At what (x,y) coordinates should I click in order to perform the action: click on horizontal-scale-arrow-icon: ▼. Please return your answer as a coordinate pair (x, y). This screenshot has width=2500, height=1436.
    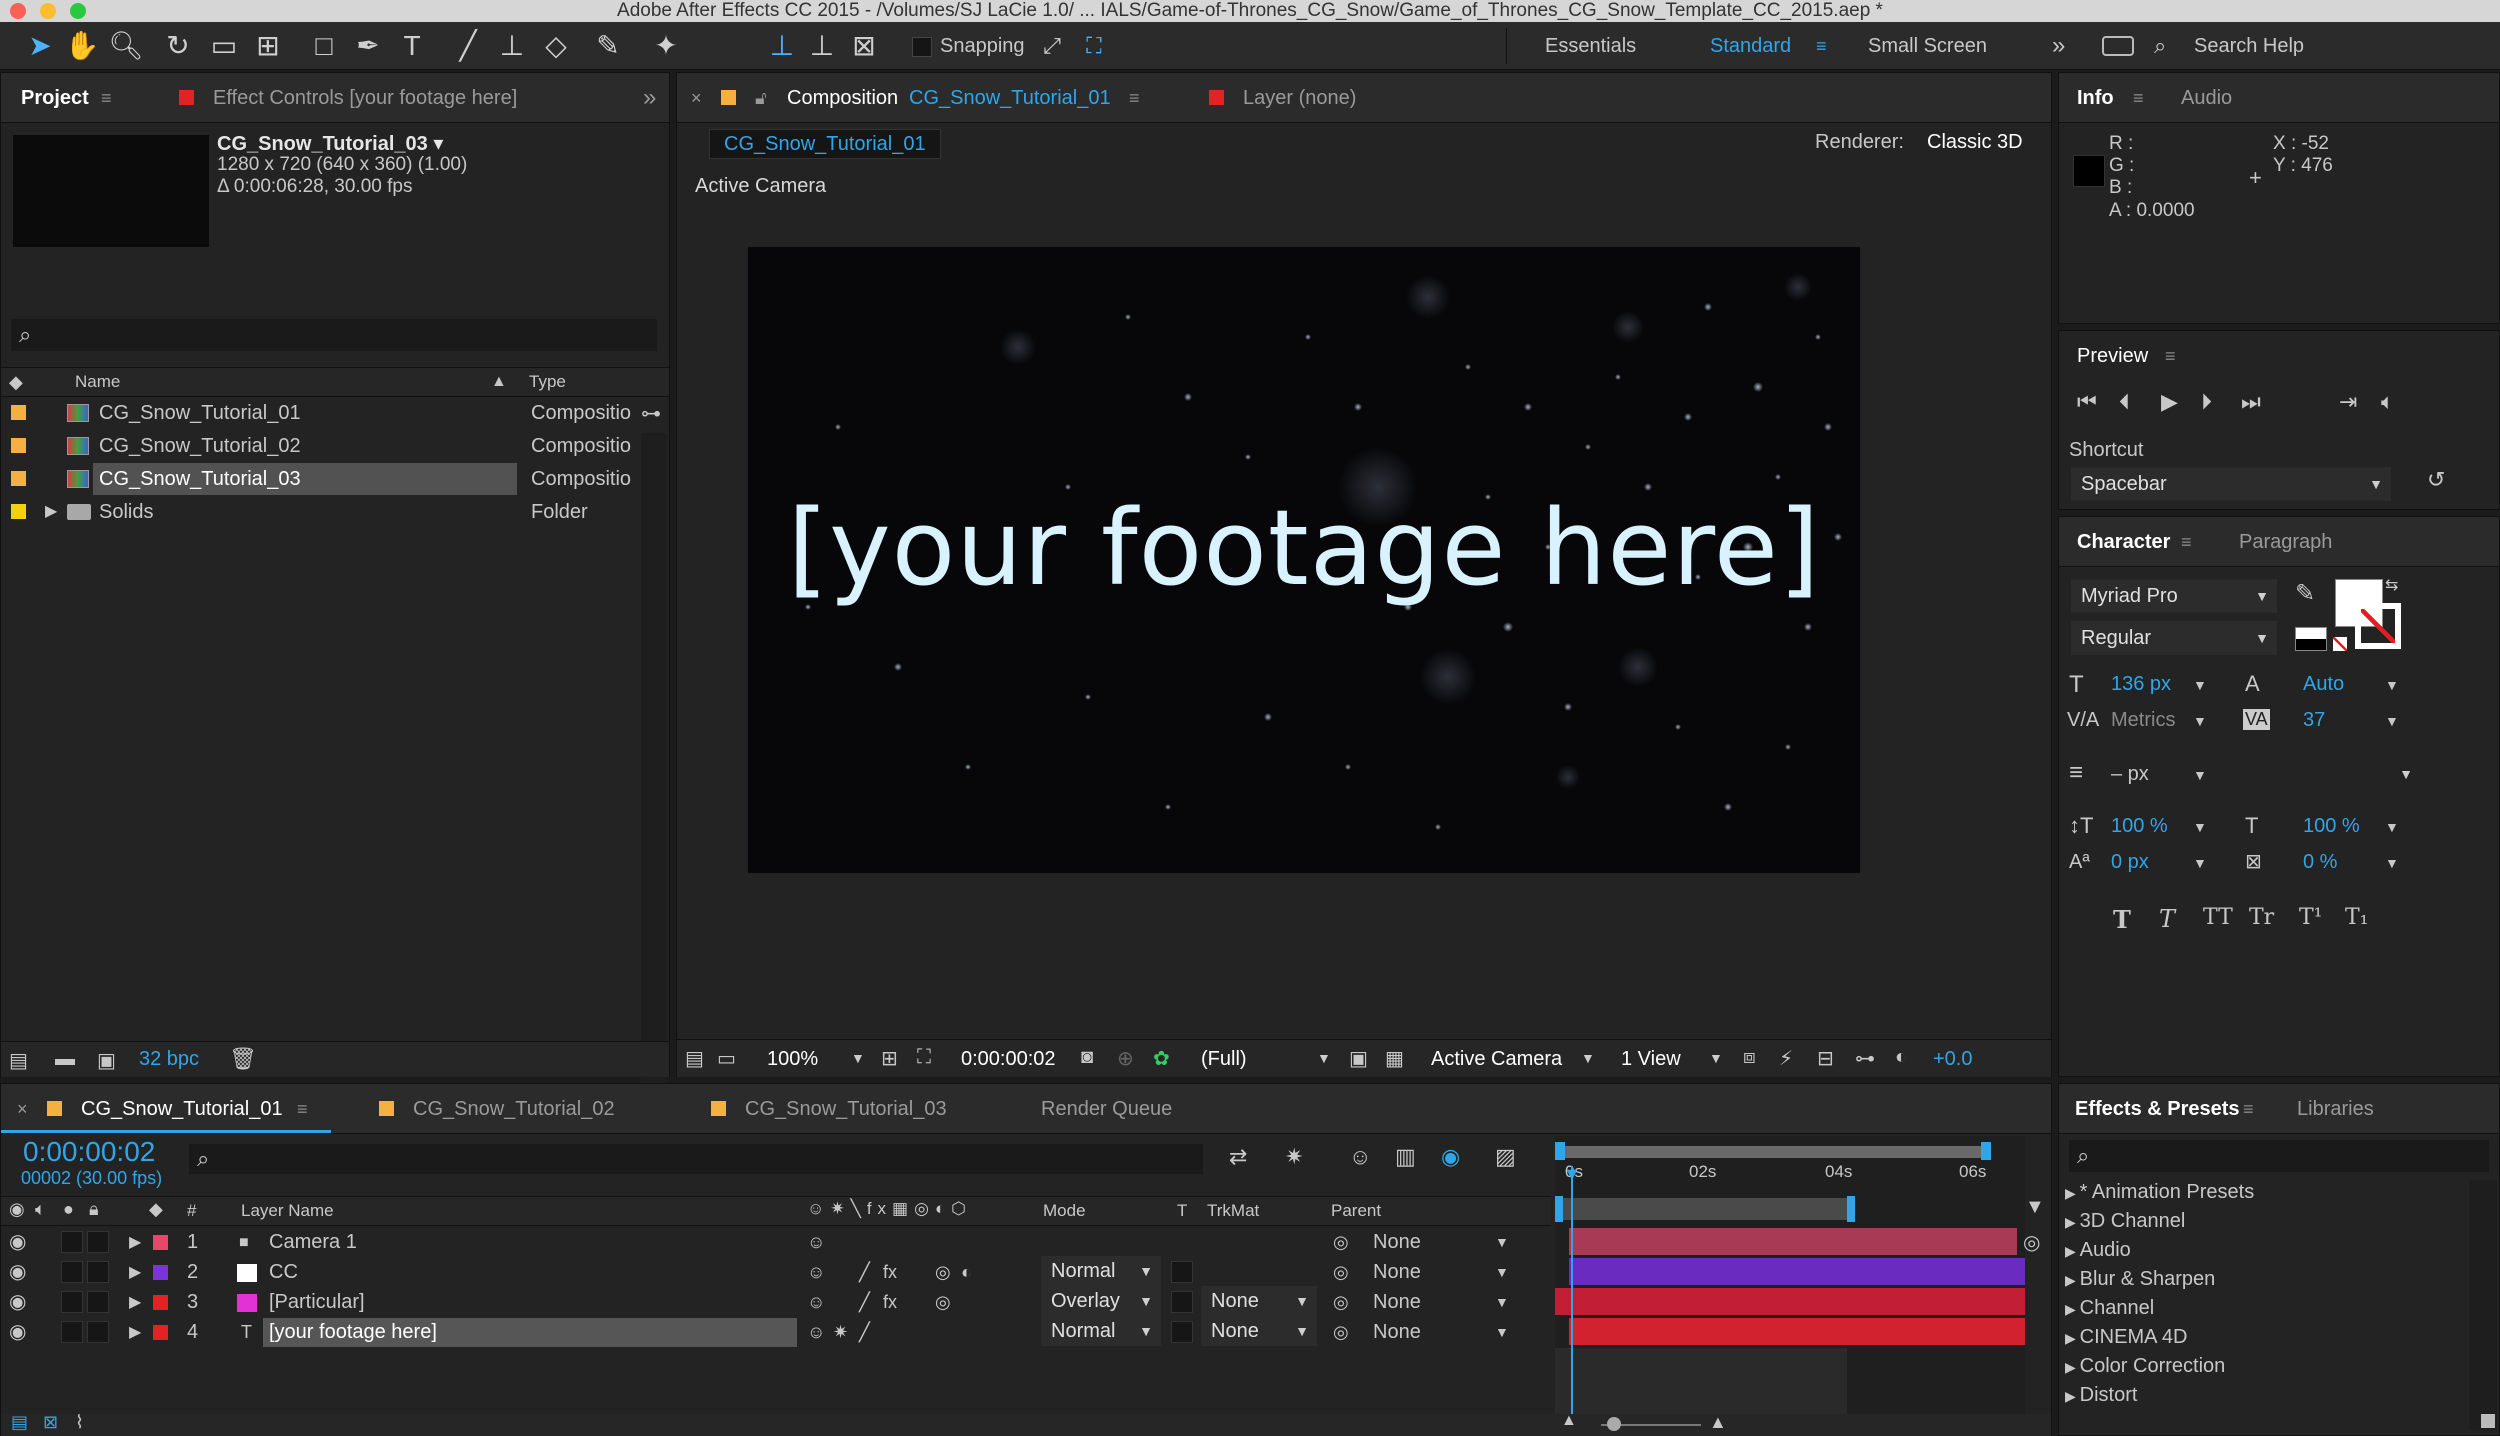
    Looking at the image, I should click on (2392, 827).